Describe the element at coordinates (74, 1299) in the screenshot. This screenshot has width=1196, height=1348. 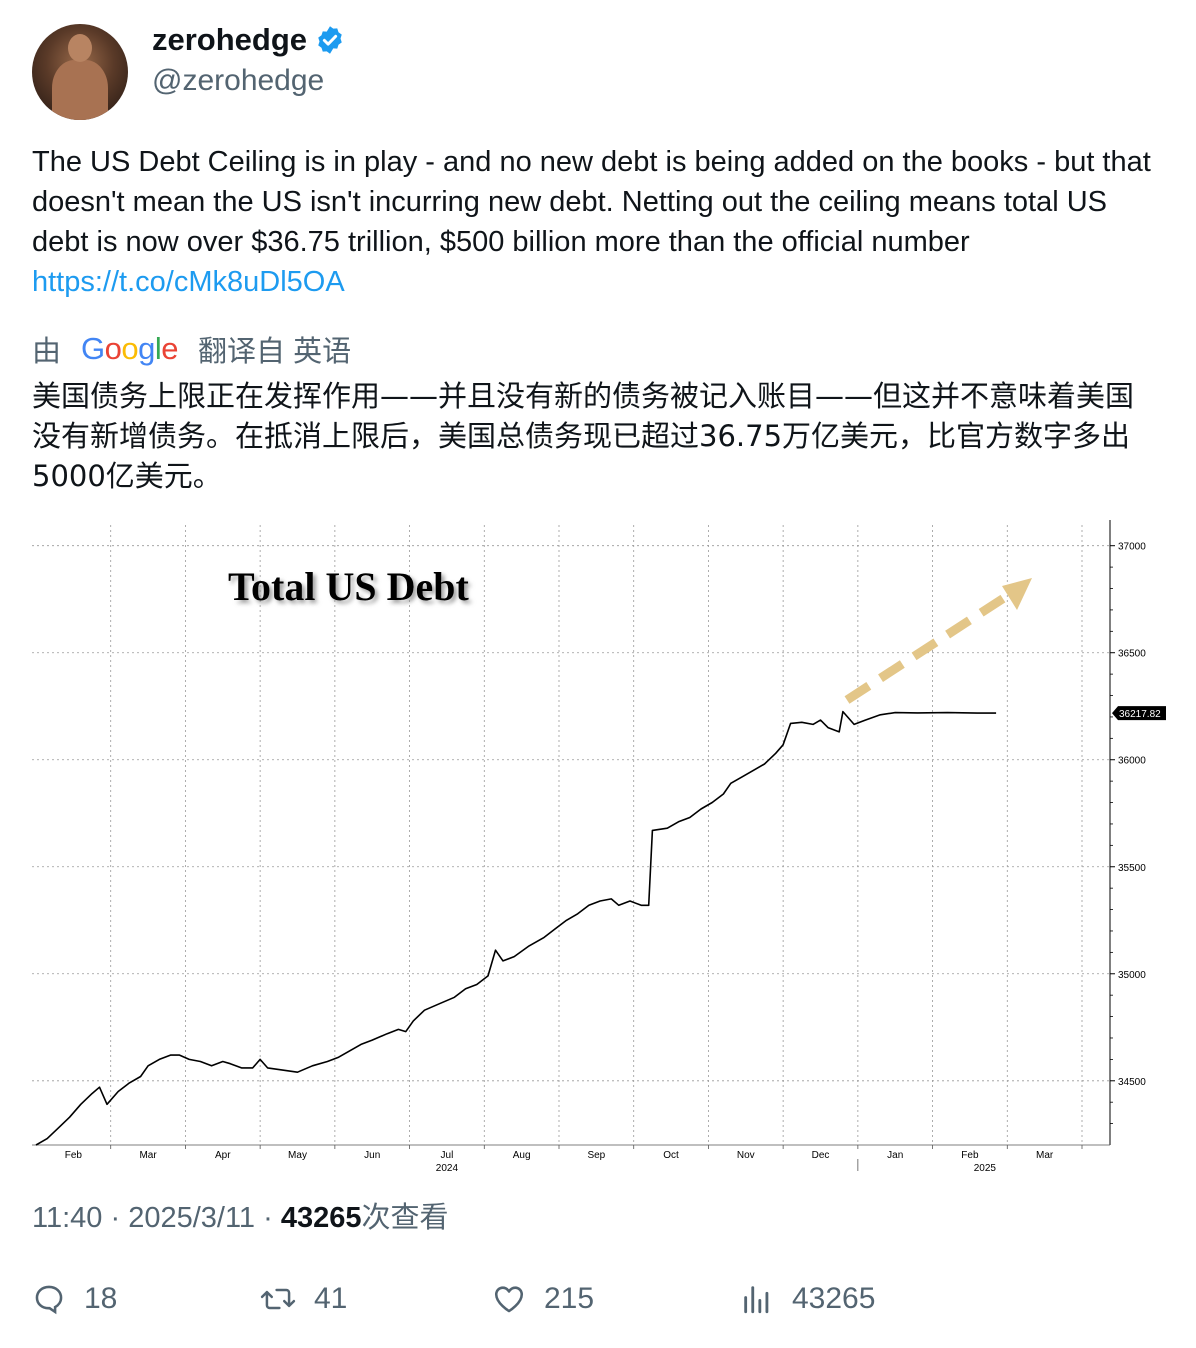
I see `reply-button: 18` at that location.